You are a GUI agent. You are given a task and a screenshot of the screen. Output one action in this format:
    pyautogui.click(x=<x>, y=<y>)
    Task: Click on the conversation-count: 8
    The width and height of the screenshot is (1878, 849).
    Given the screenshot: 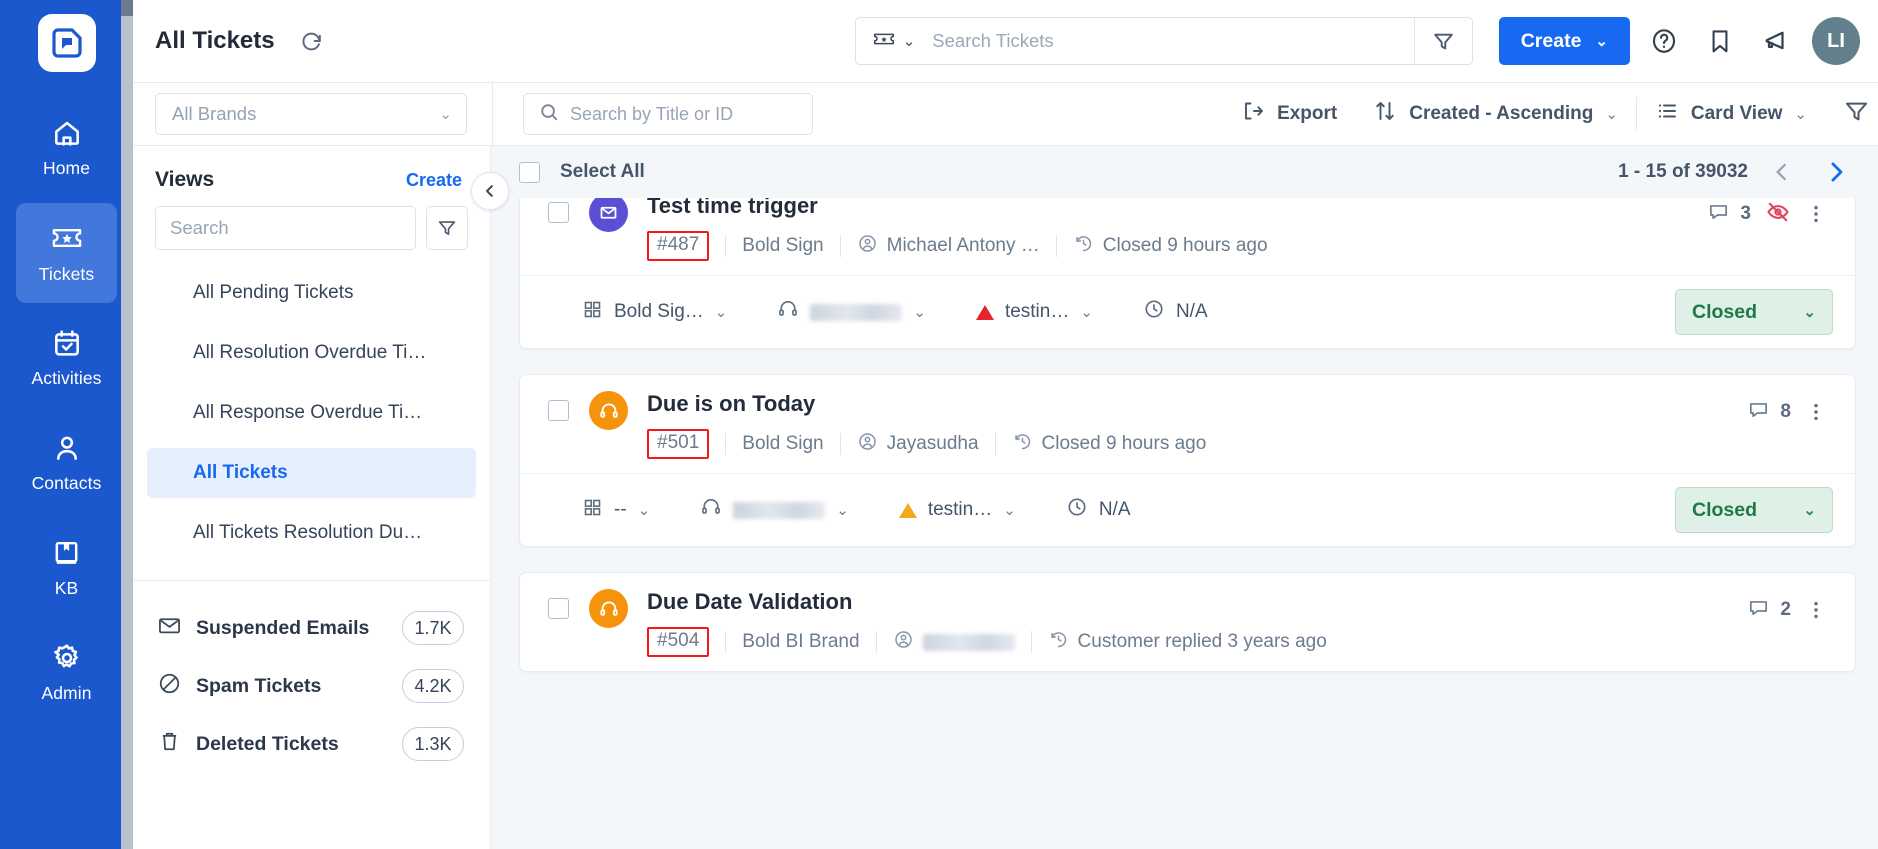 What is the action you would take?
    pyautogui.click(x=1769, y=412)
    